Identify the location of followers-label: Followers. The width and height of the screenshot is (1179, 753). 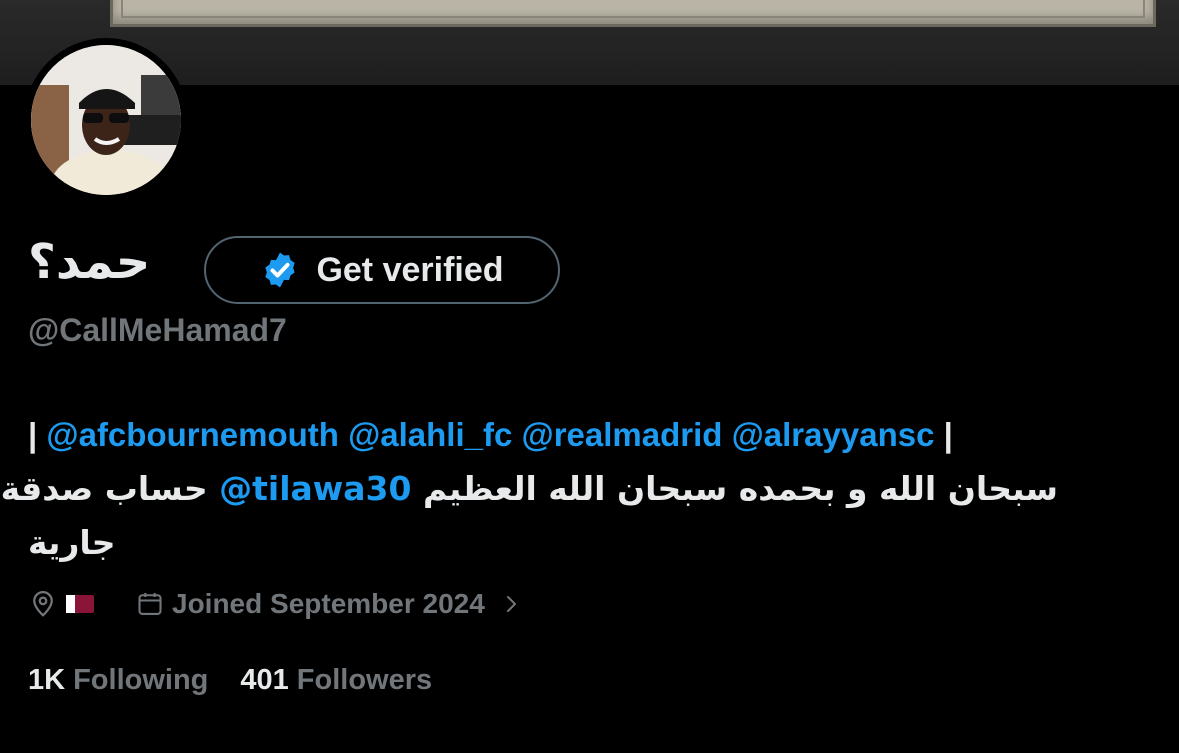
(364, 680).